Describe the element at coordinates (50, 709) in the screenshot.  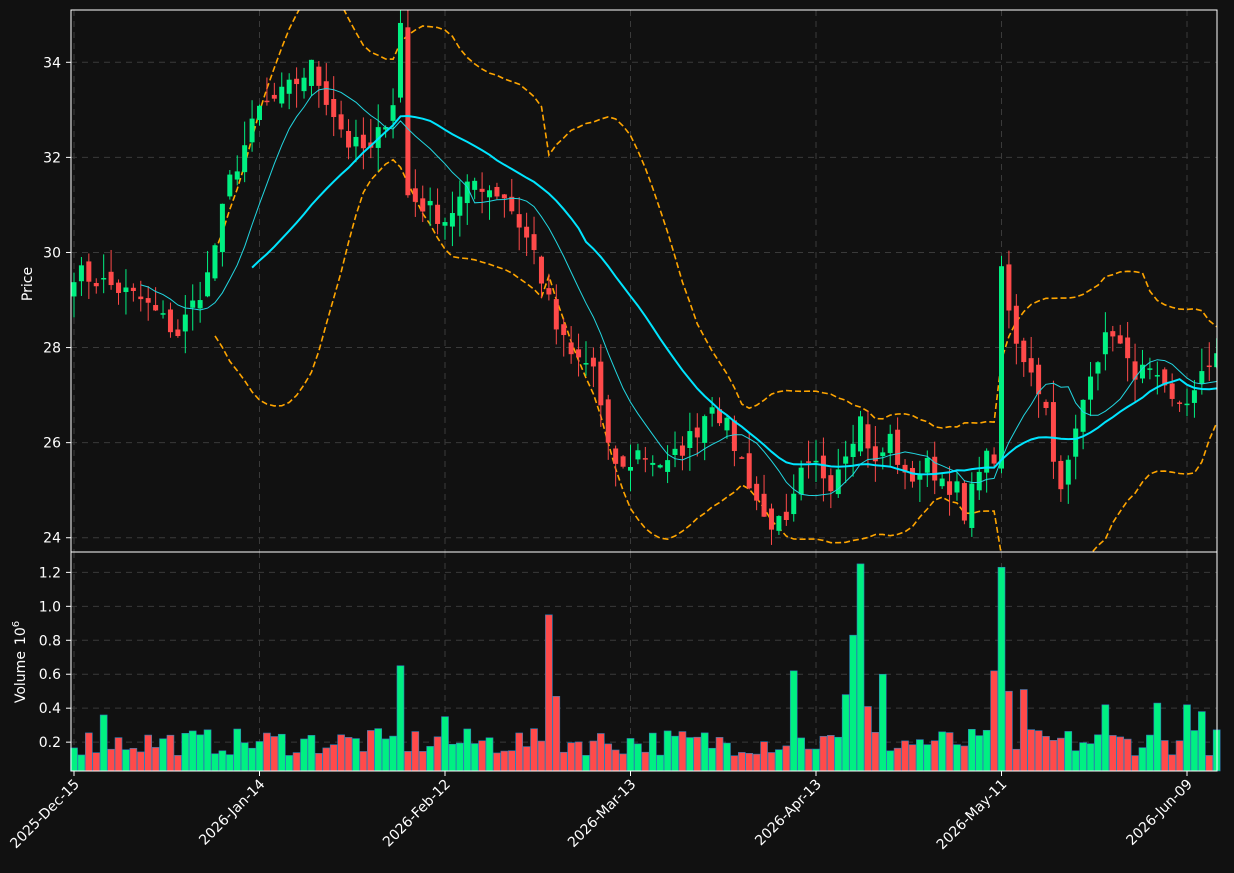
I see `volume-tick-label: 0.4` at that location.